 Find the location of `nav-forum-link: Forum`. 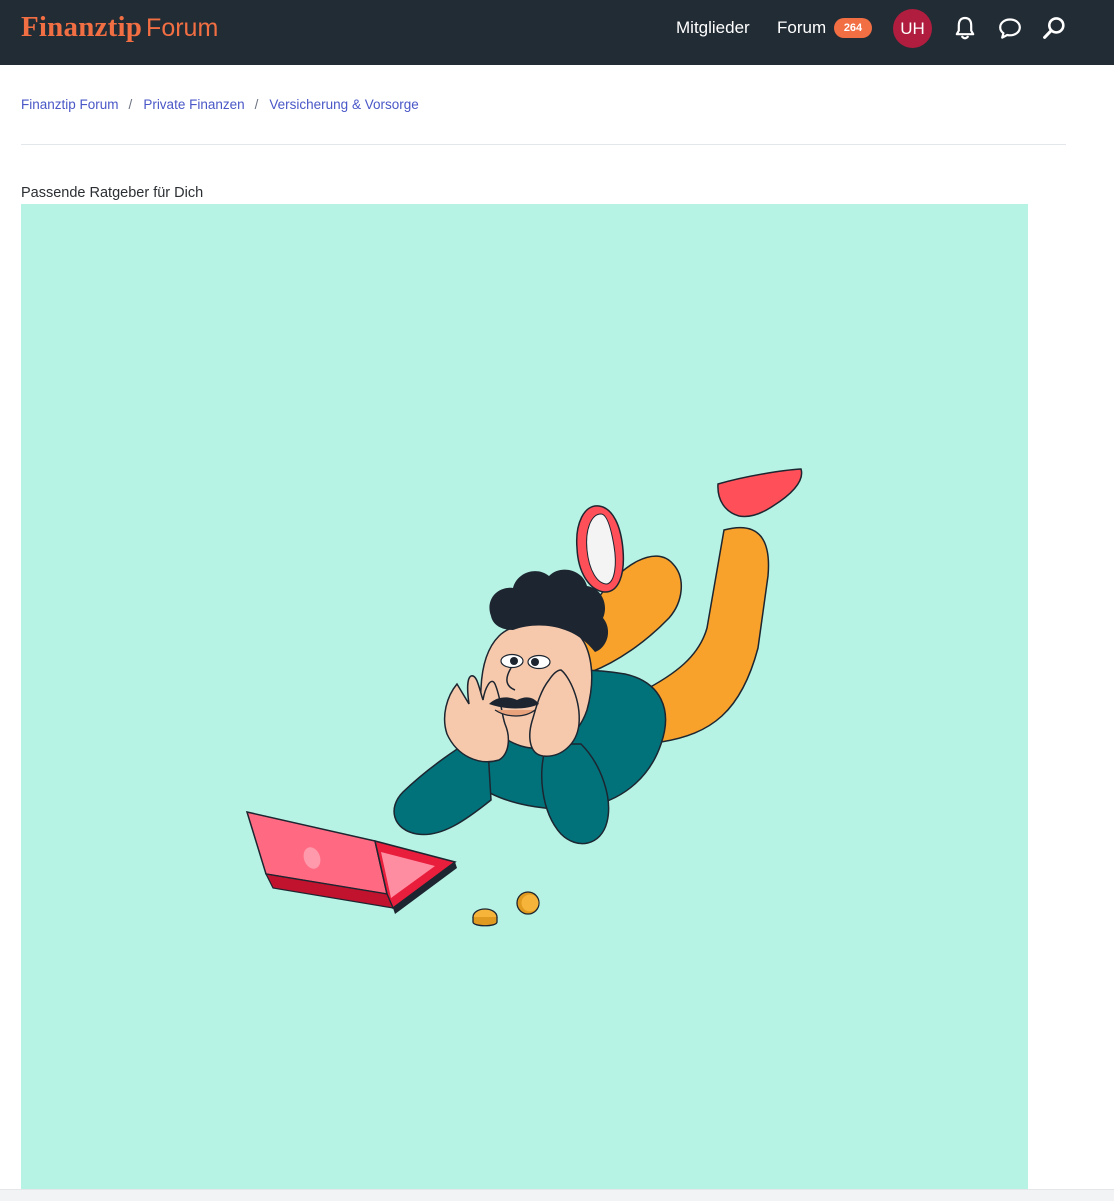

nav-forum-link: Forum is located at coordinates (801, 28).